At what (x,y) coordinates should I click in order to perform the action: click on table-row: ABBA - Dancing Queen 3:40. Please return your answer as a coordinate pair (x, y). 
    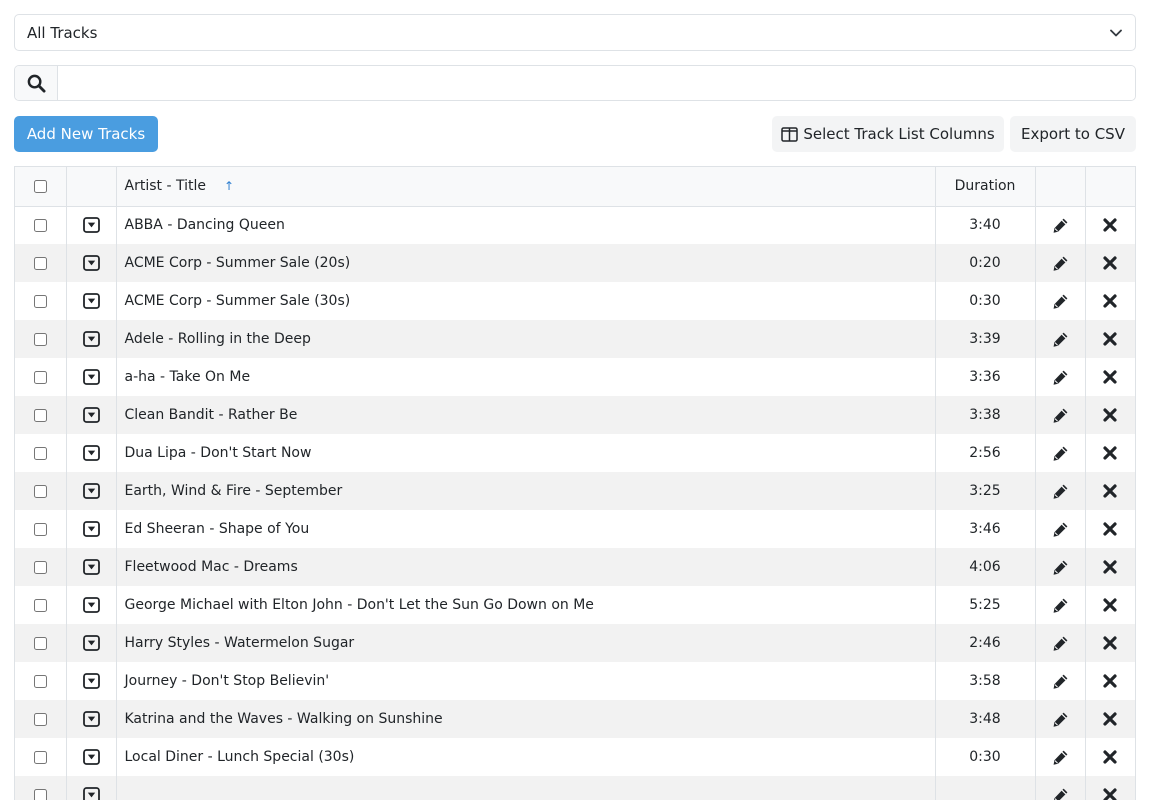
    Looking at the image, I should click on (575, 225).